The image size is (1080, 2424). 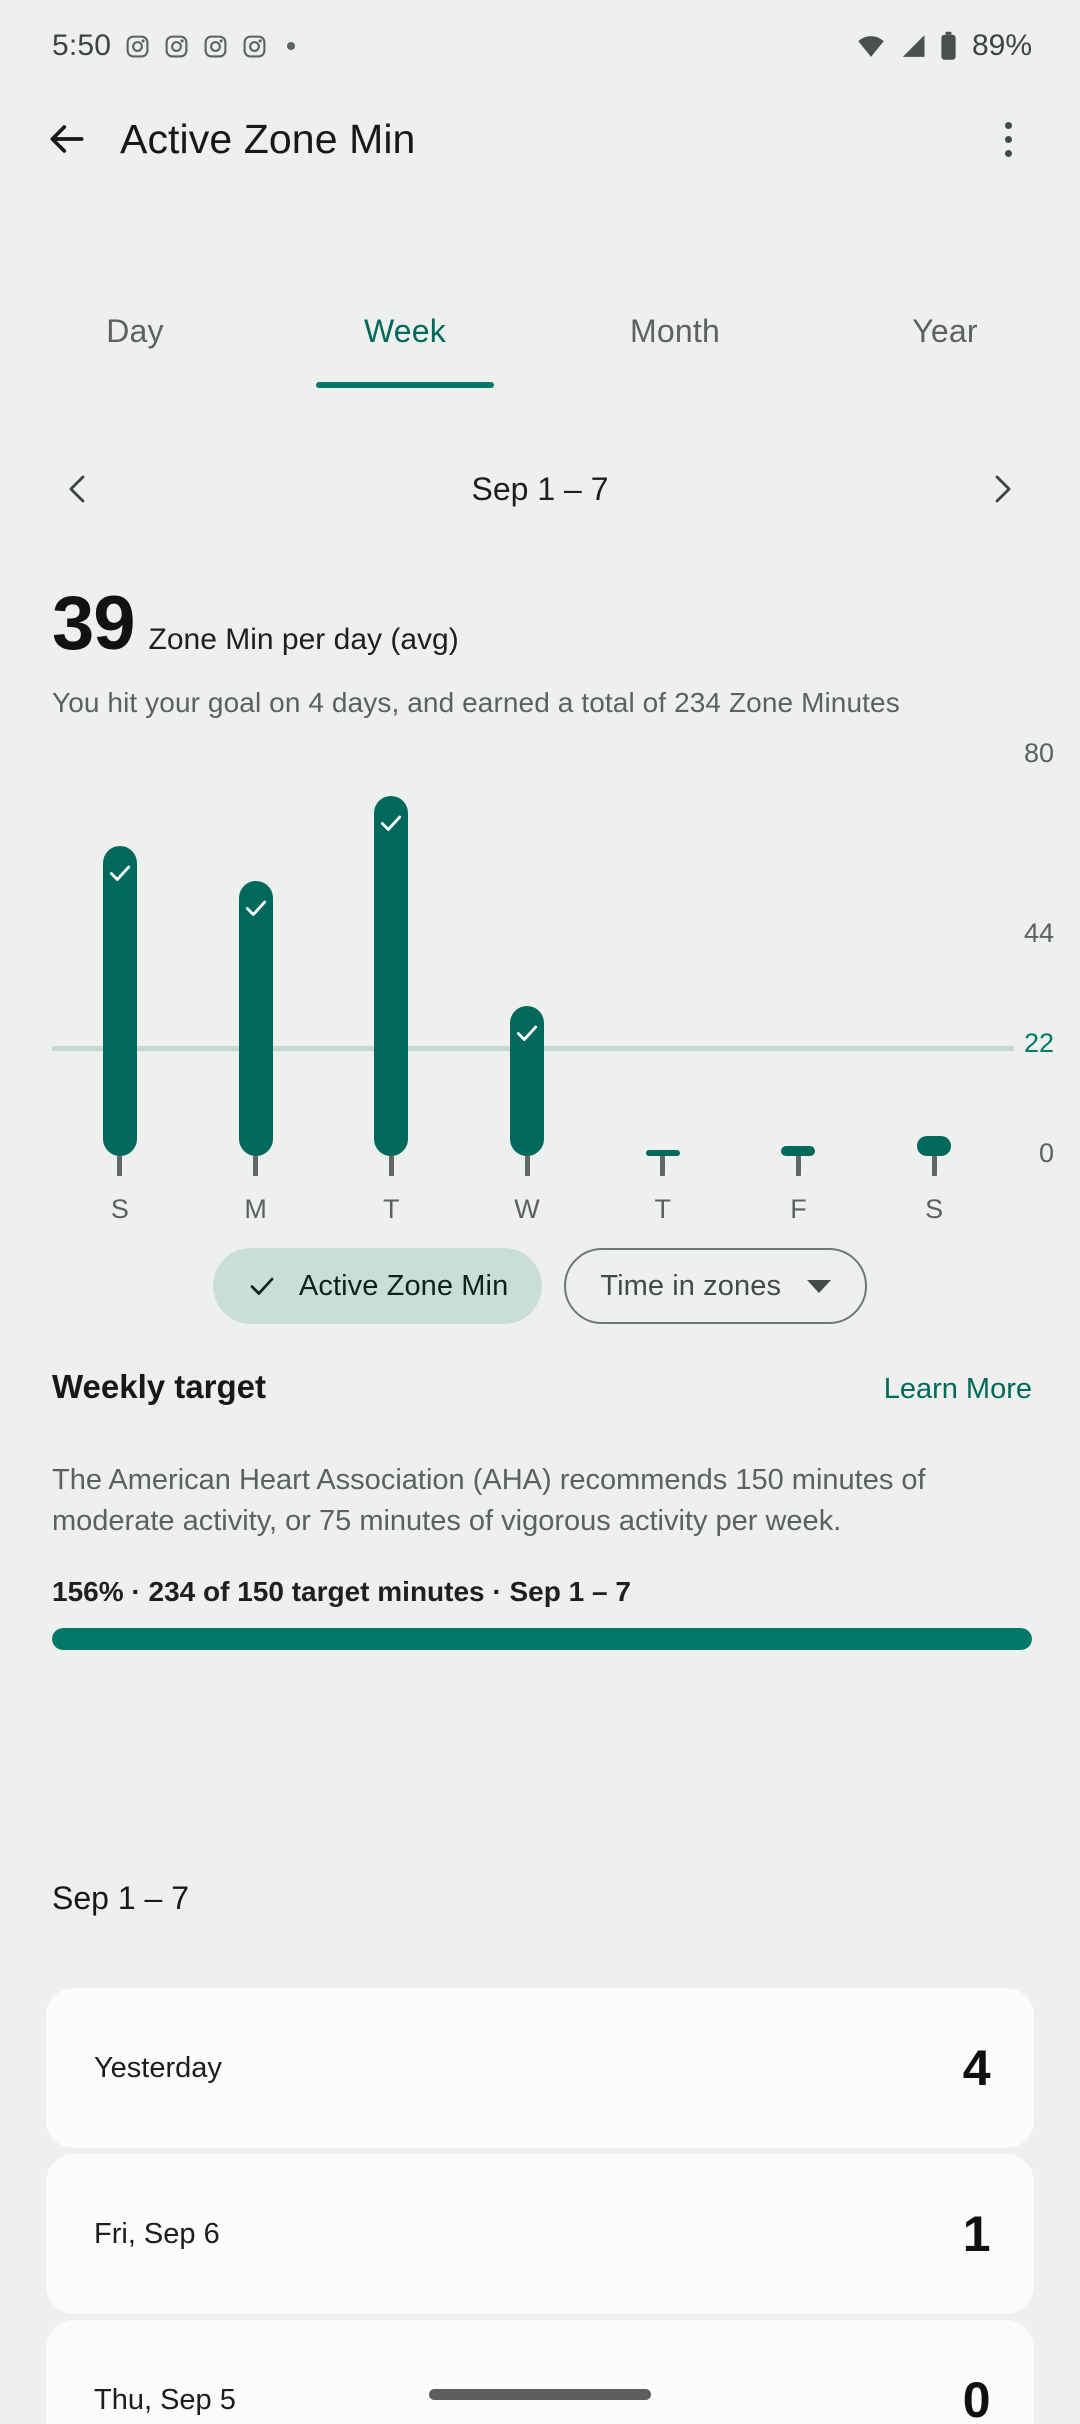 I want to click on learn-more-link: Learn More, so click(x=958, y=1389).